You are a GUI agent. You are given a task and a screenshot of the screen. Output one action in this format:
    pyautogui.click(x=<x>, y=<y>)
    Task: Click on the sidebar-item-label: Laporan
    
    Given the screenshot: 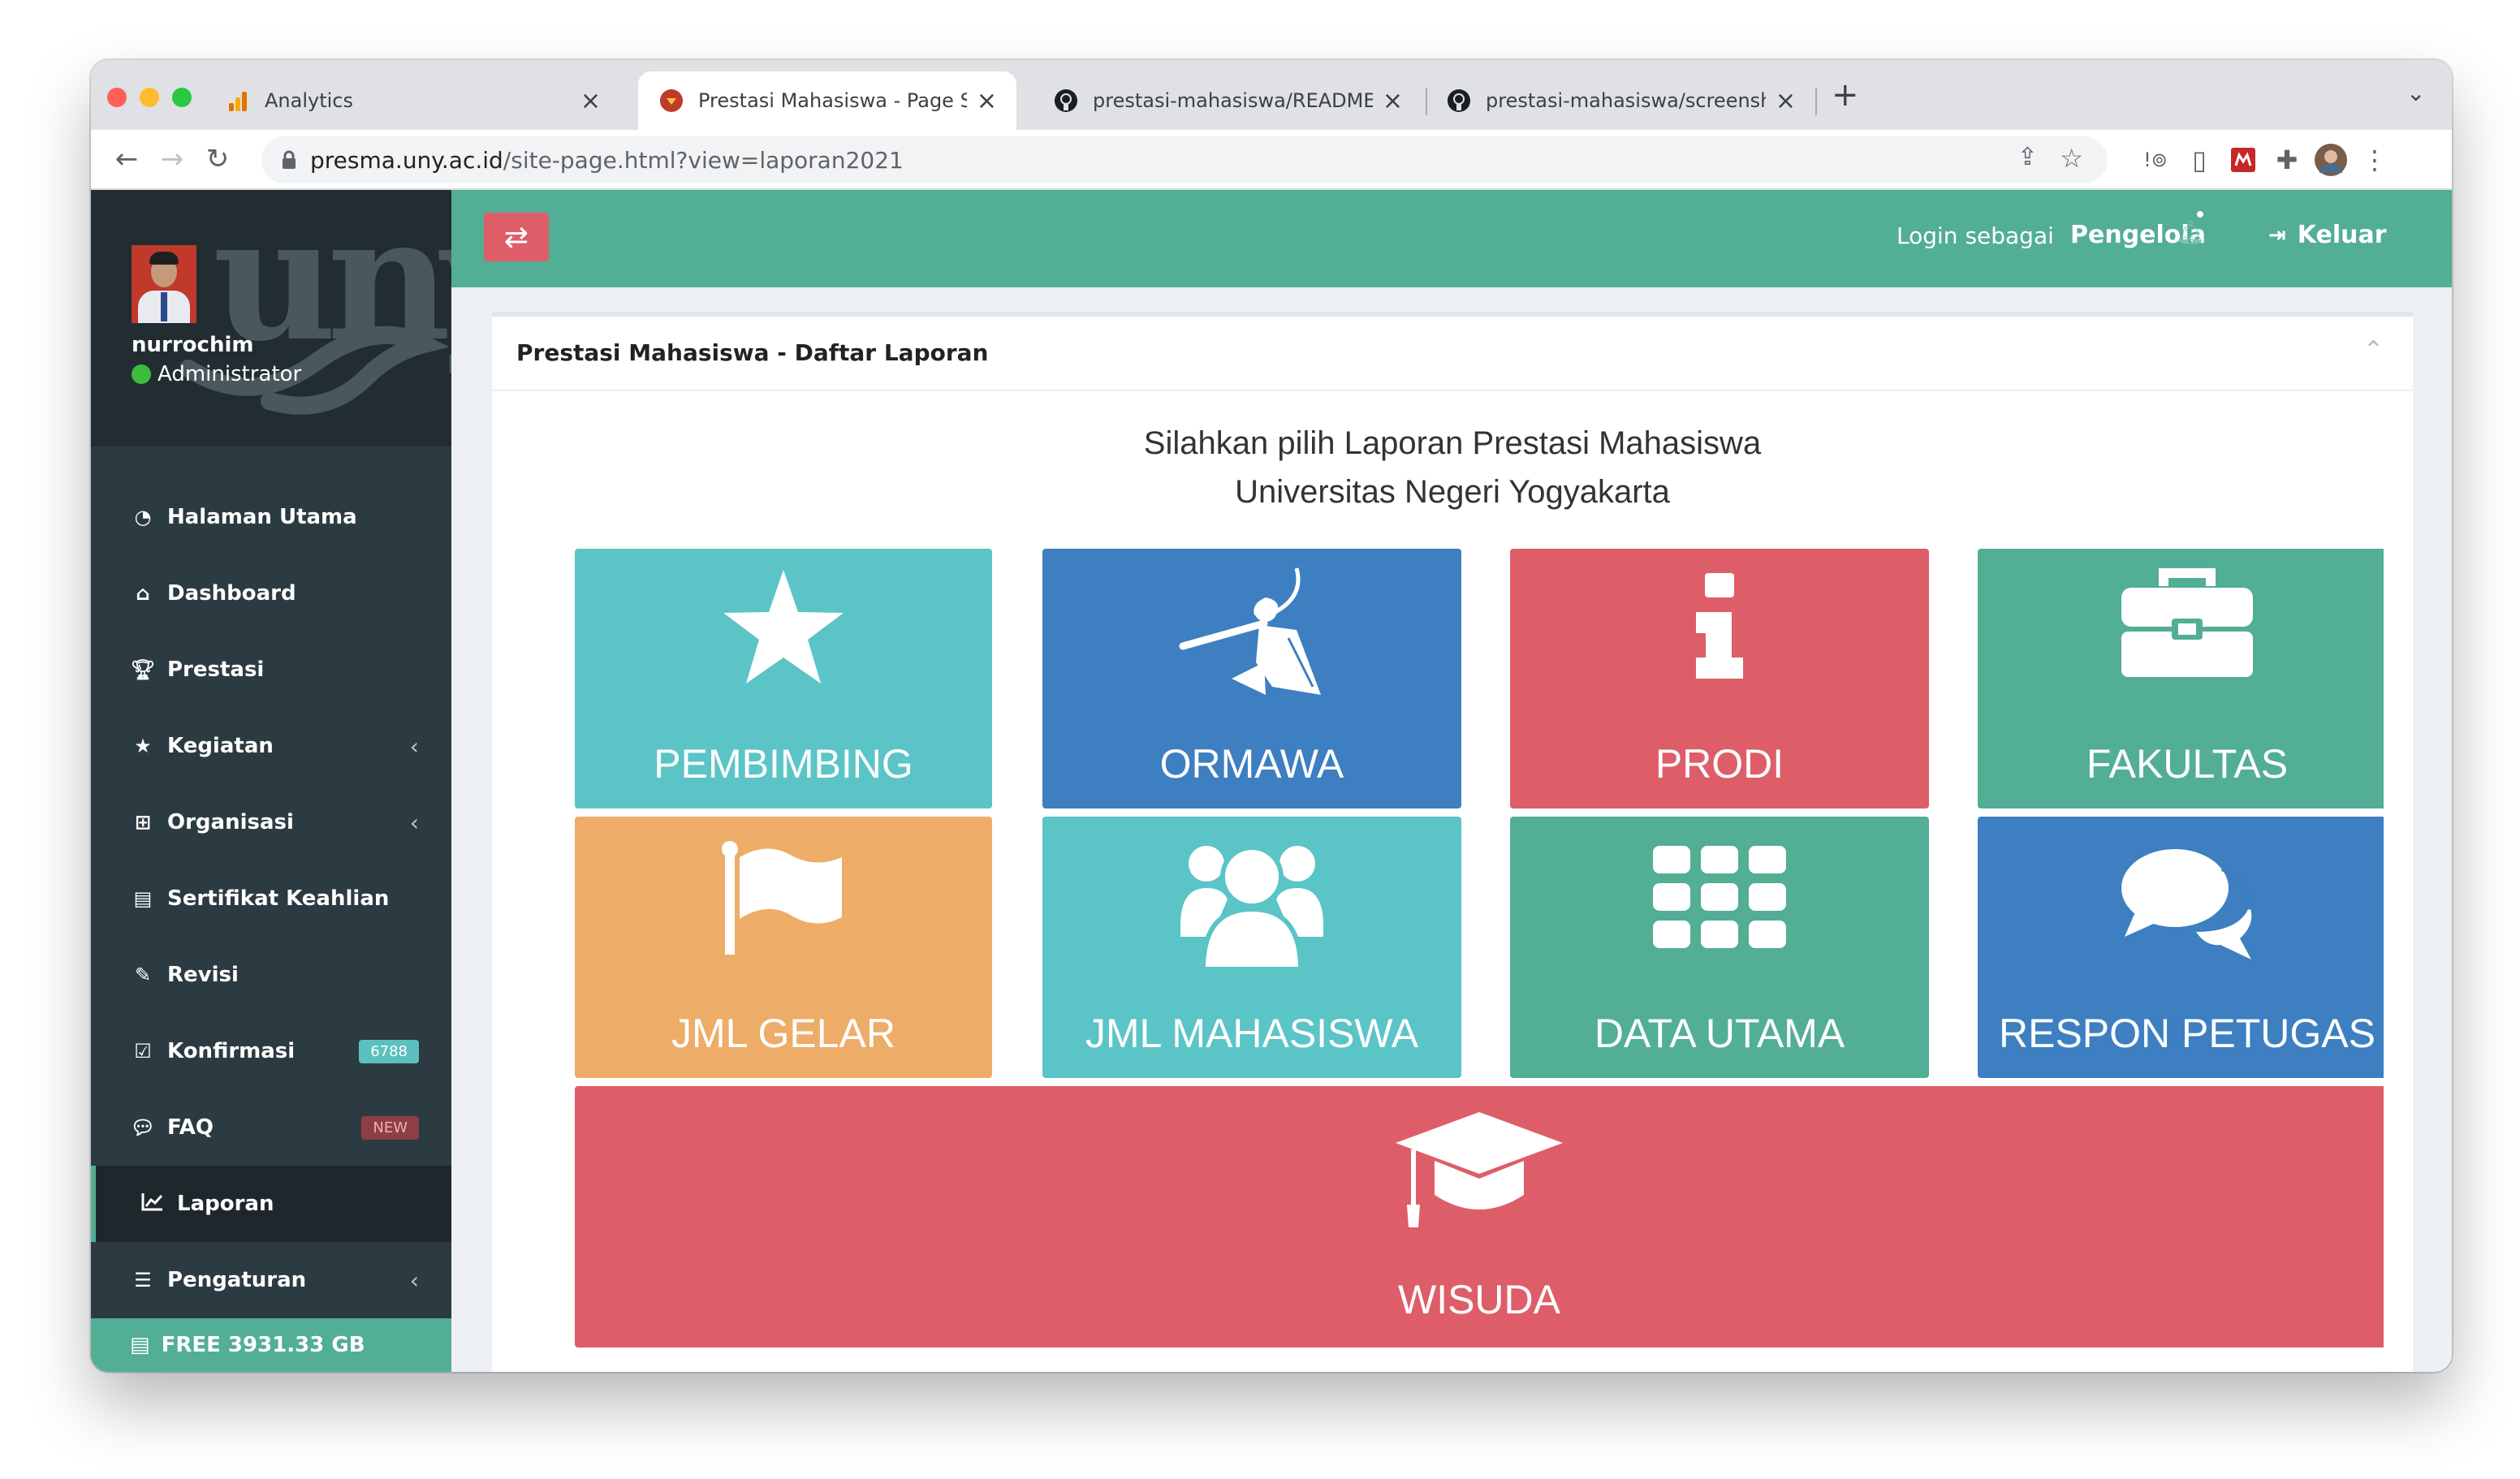 What is the action you would take?
    pyautogui.click(x=225, y=1204)
    